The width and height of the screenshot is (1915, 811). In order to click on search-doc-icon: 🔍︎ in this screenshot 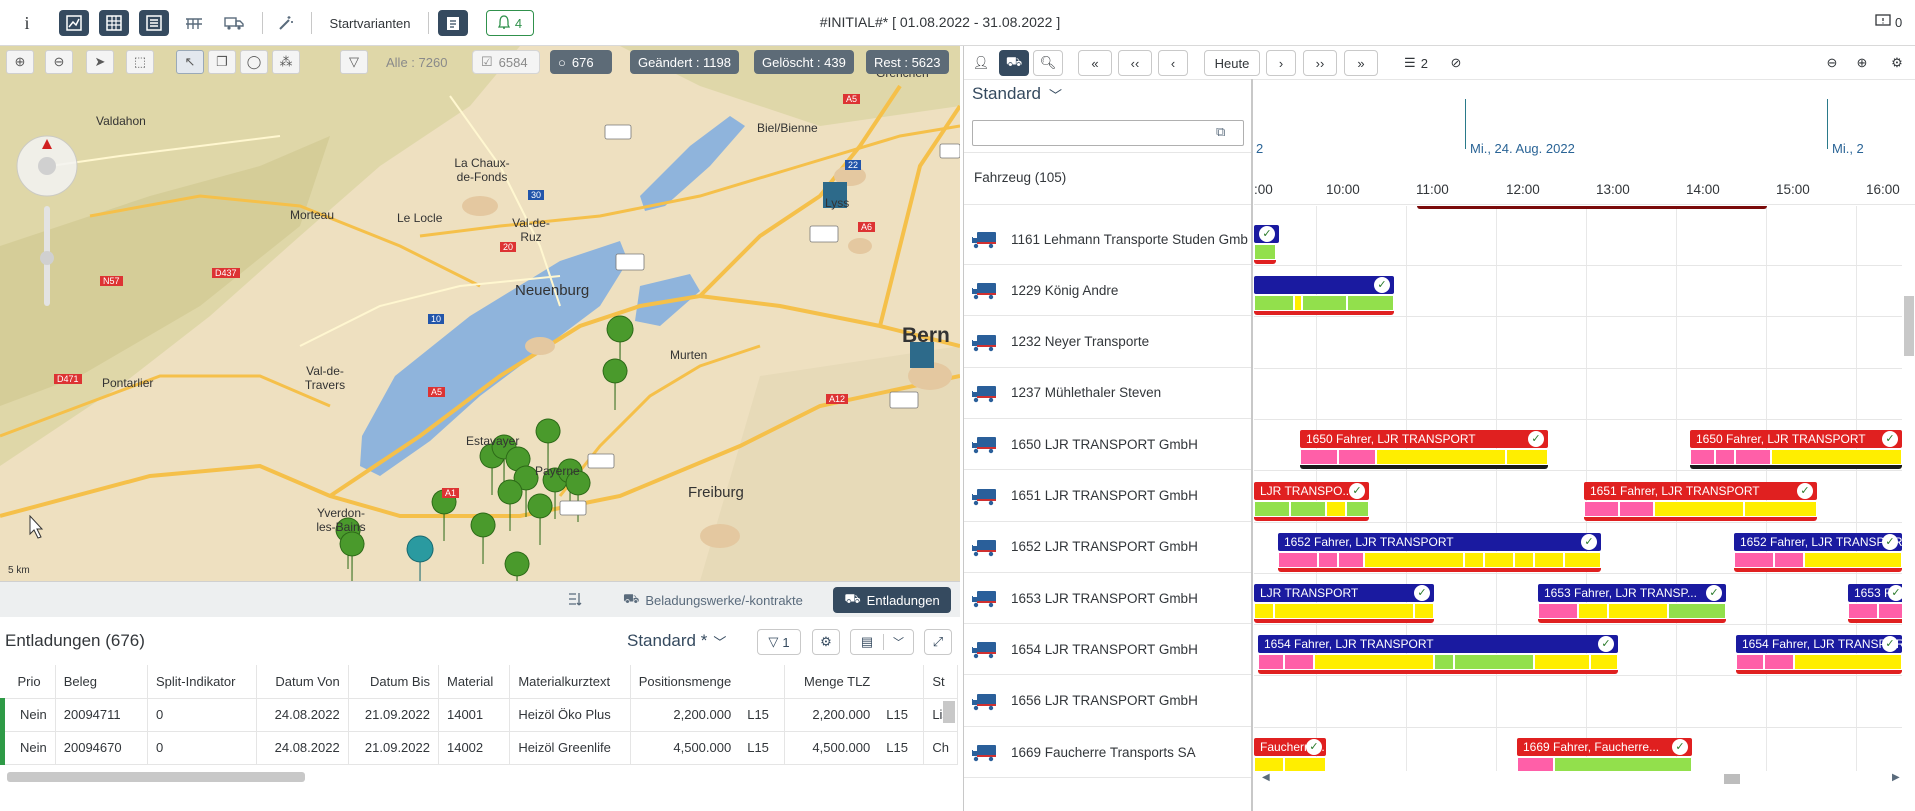, I will do `click(1048, 63)`.